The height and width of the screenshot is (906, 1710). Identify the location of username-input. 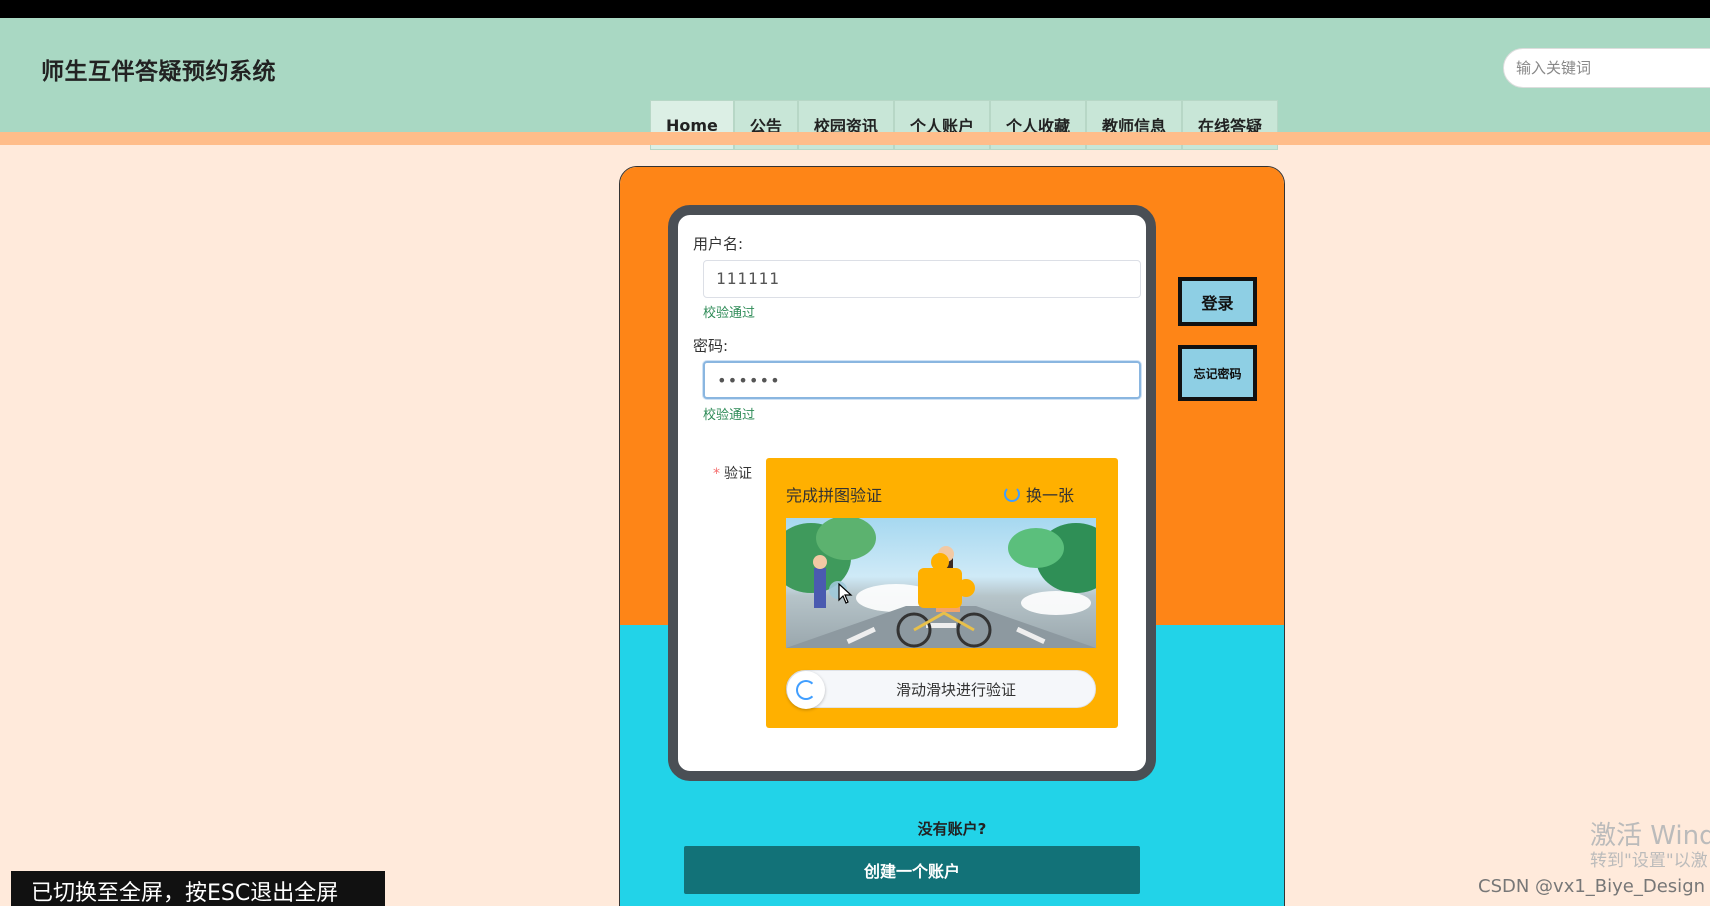
(916, 278).